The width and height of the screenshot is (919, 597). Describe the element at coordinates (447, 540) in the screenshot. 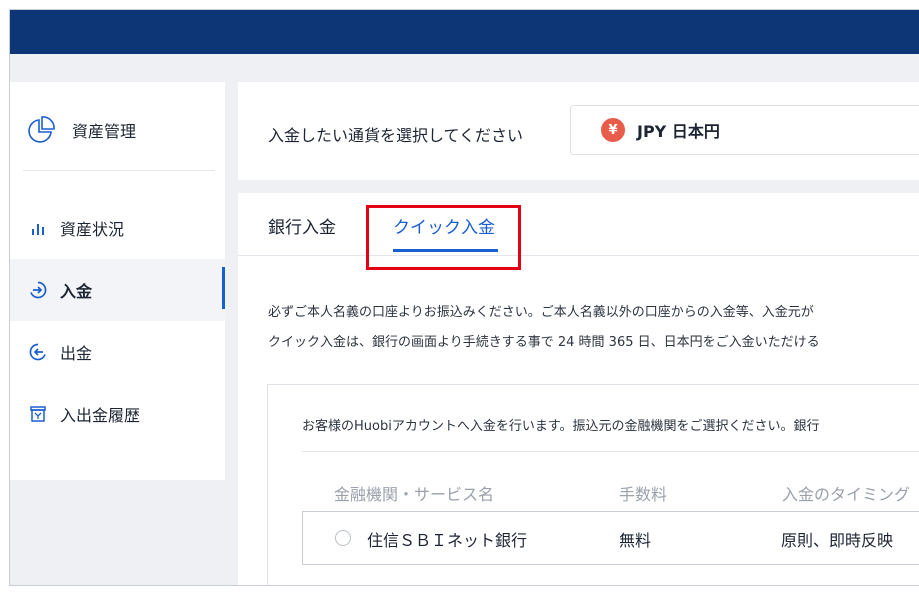

I see `bank-name: 住信ＳＢＩネット銀行` at that location.